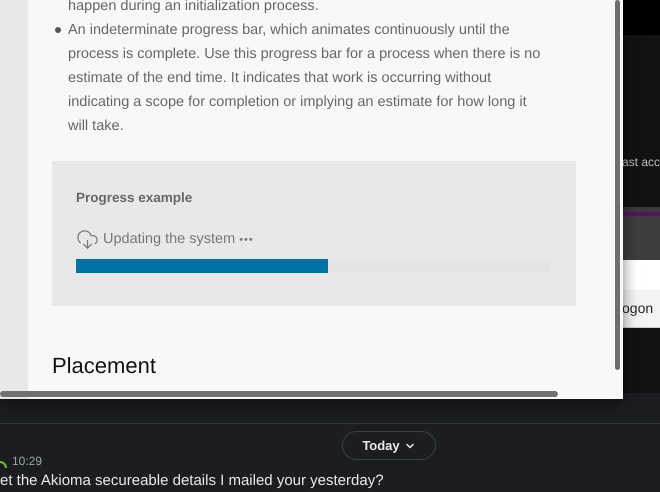 This screenshot has height=492, width=660. I want to click on horizontal-scrollbar, so click(279, 394).